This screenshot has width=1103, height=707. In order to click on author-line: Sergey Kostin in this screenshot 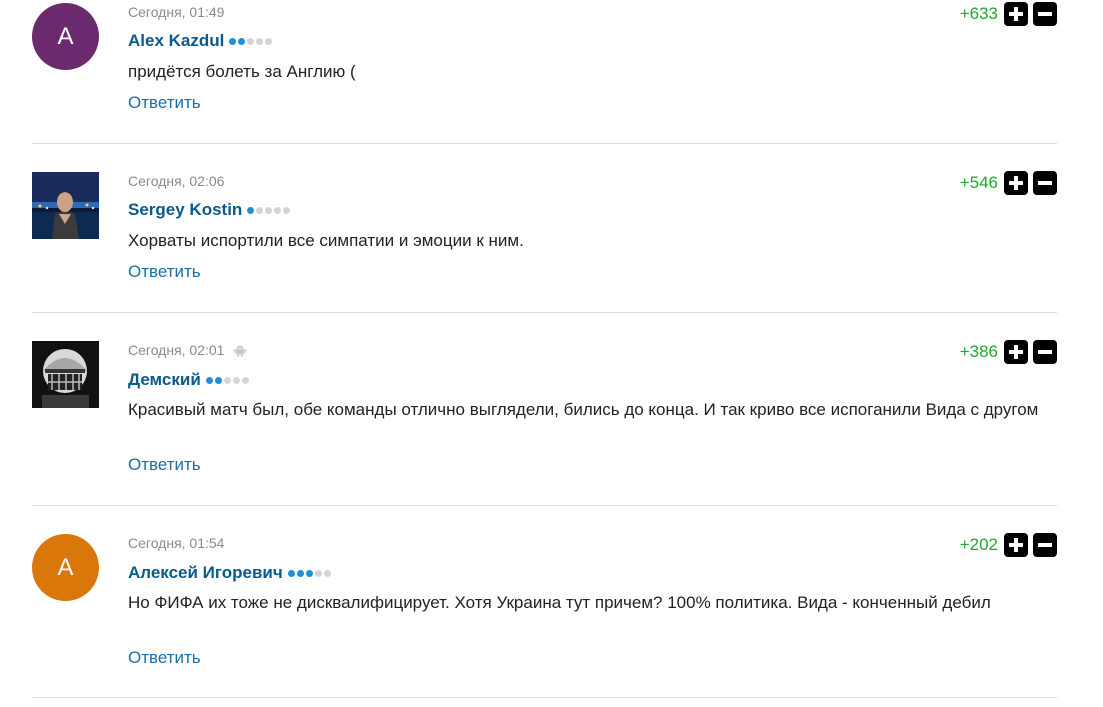, I will do `click(209, 210)`.